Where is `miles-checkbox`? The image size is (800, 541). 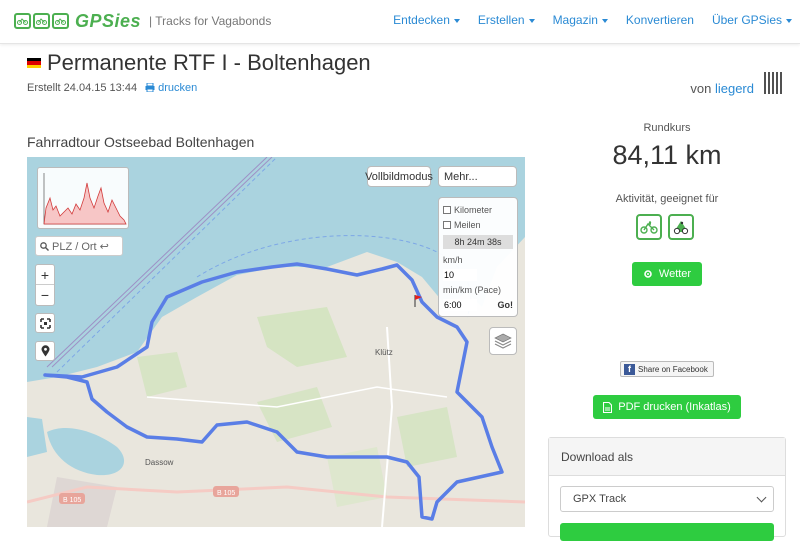
miles-checkbox is located at coordinates (447, 224).